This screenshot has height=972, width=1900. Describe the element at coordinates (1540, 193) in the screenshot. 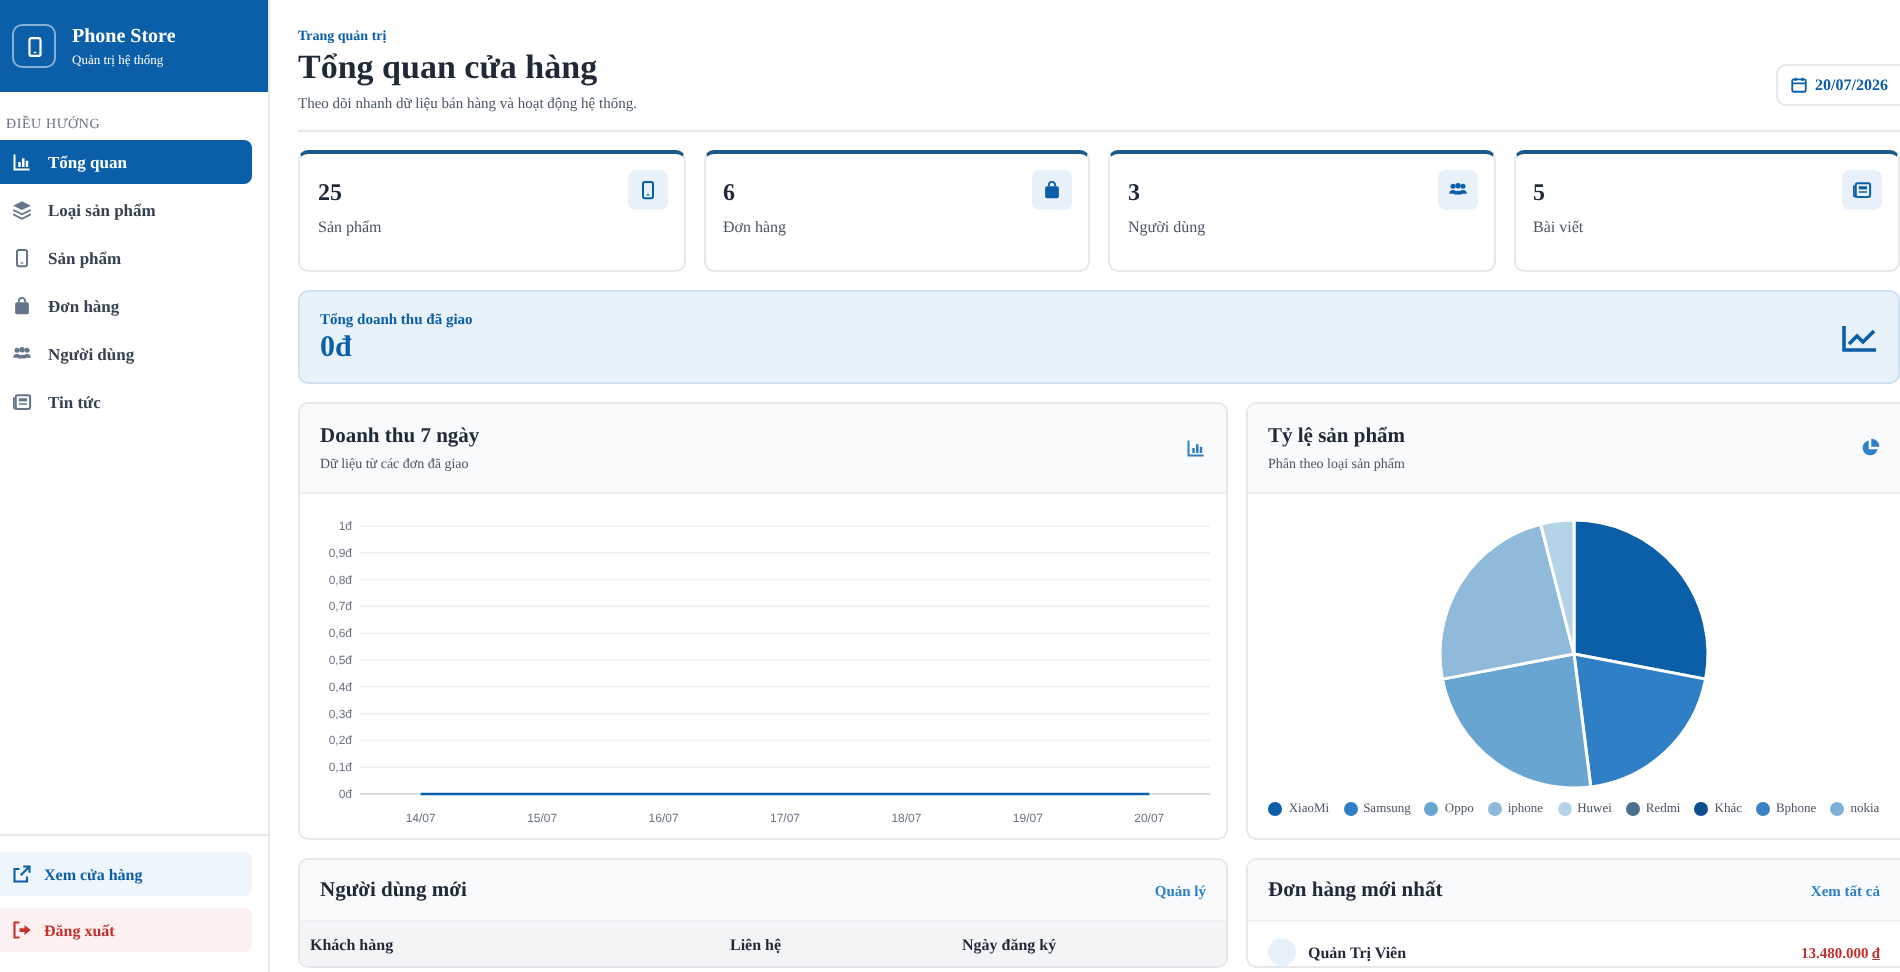

I see `stat-value: 5` at that location.